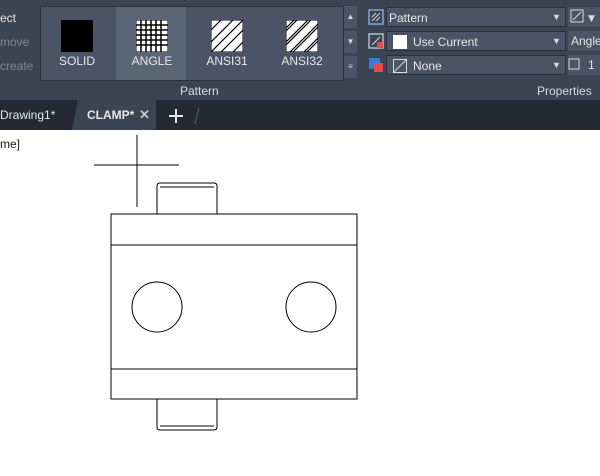 The height and width of the screenshot is (476, 600). Describe the element at coordinates (408, 18) in the screenshot. I see `hatch-type-value: Pattern` at that location.